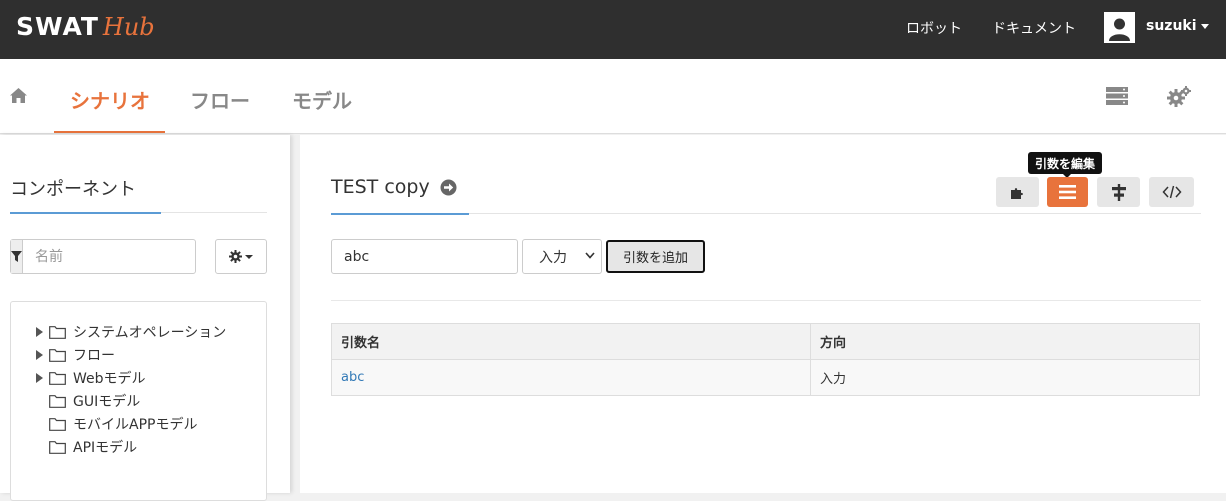 The height and width of the screenshot is (501, 1226). I want to click on tree-item-system-operation: システムオペレーション, so click(131, 332).